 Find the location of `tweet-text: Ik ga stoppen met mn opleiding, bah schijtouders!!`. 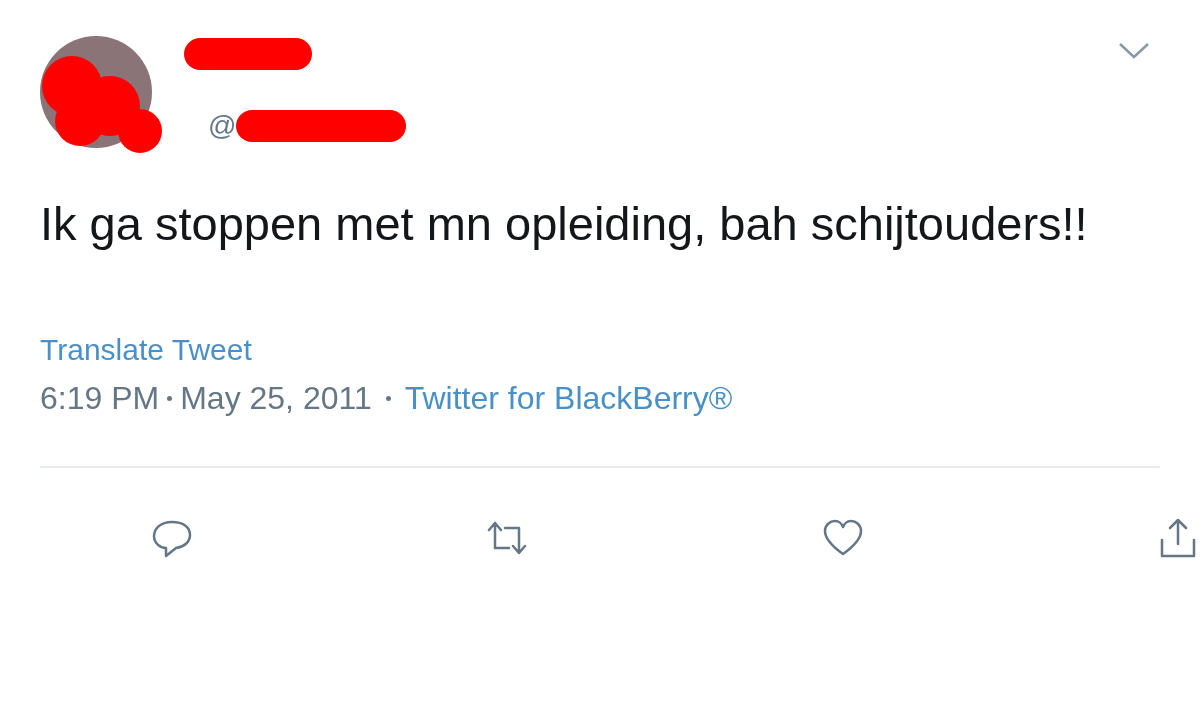

tweet-text: Ik ga stoppen met mn opleiding, bah schijtouders!! is located at coordinates (564, 224).